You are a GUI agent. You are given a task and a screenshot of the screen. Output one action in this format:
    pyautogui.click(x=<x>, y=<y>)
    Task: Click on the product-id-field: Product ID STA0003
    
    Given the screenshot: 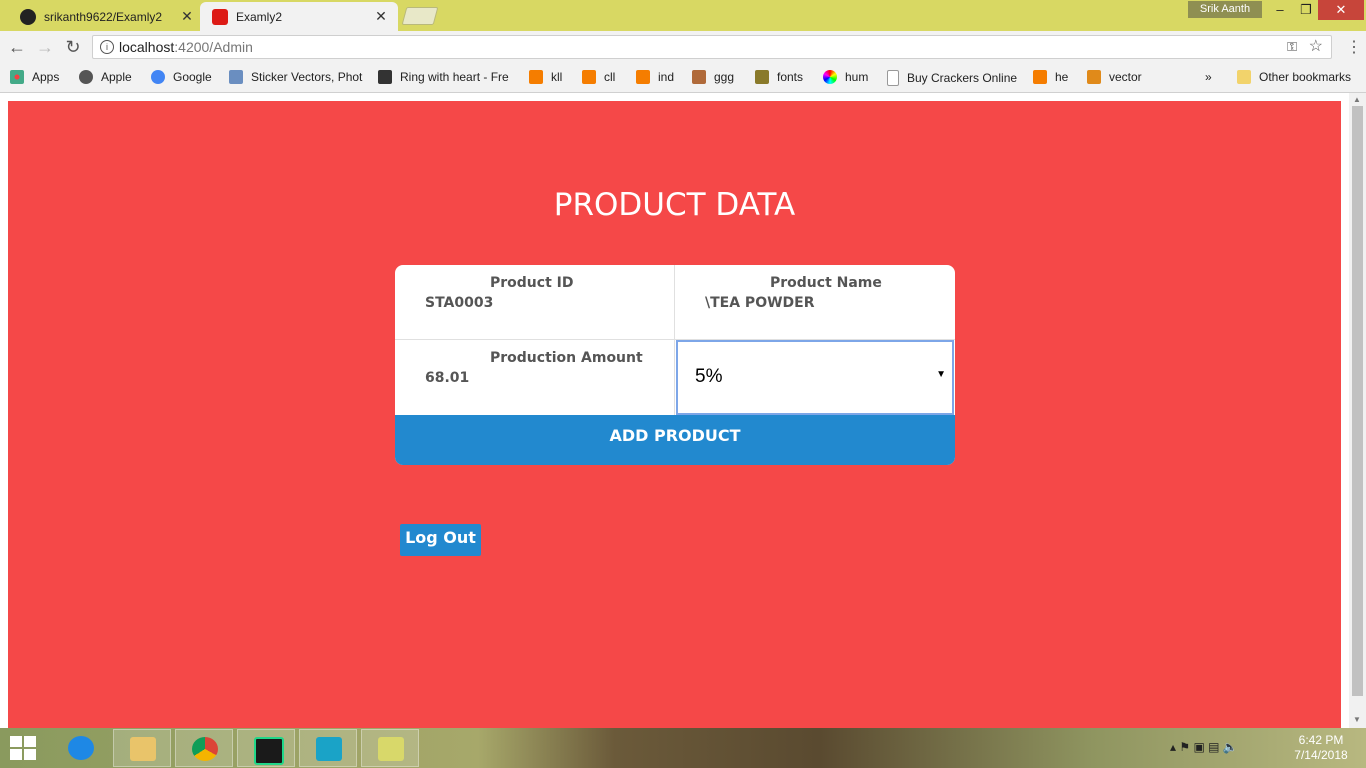 What is the action you would take?
    pyautogui.click(x=535, y=302)
    